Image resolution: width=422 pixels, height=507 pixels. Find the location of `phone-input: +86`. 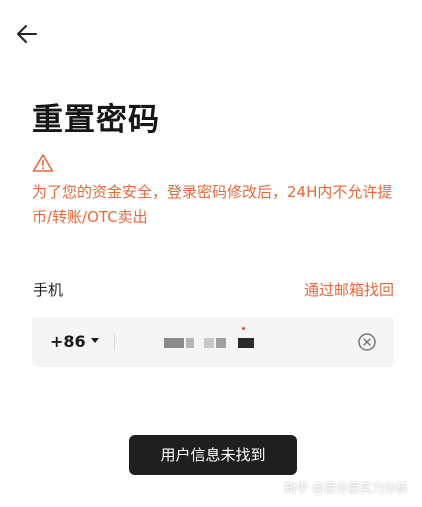

phone-input: +86 is located at coordinates (213, 342).